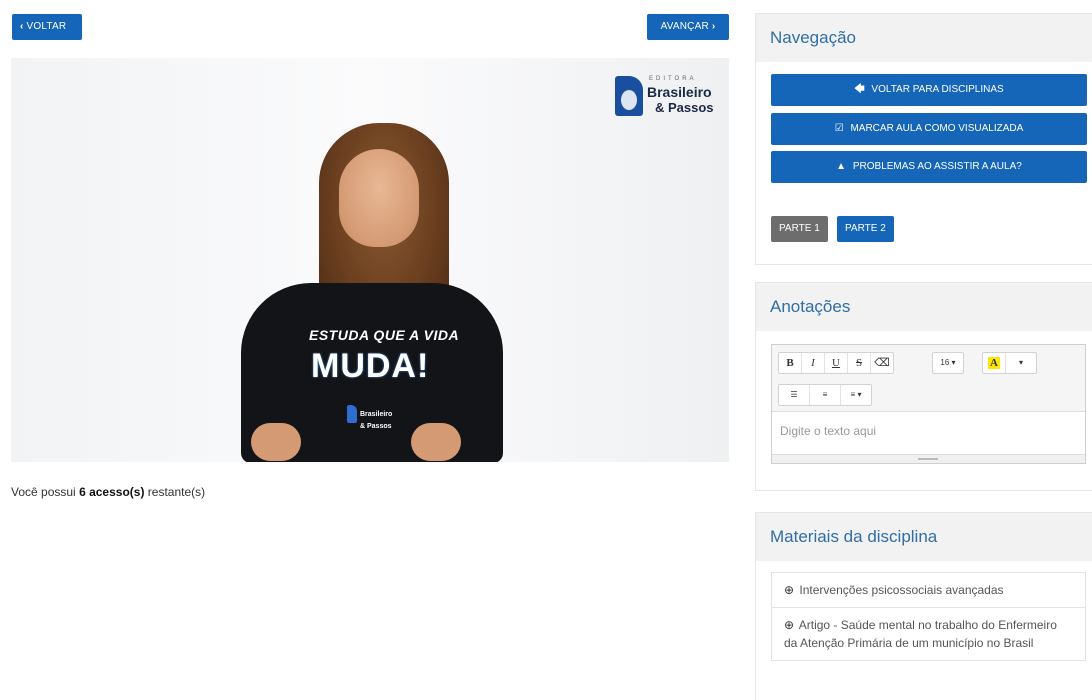  I want to click on brand-mark-icon, so click(629, 96).